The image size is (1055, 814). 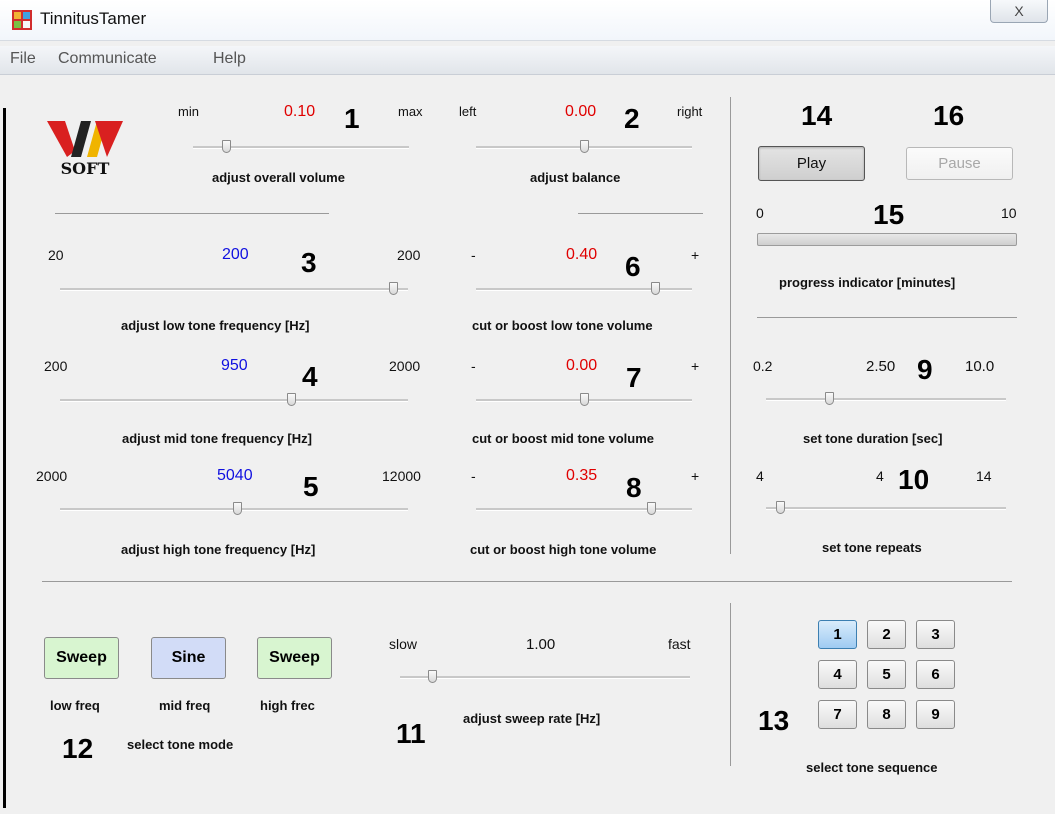 What do you see at coordinates (811, 163) in the screenshot?
I see `play-button: Play` at bounding box center [811, 163].